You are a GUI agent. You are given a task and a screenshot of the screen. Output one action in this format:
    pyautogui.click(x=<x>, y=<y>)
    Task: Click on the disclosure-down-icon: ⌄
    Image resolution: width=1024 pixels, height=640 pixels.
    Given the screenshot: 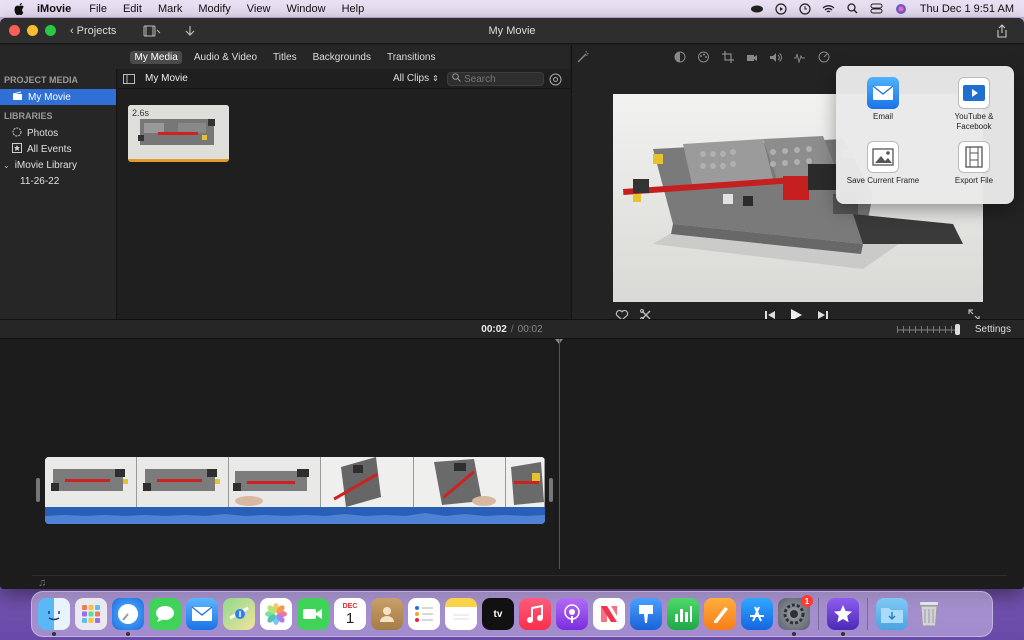 What is the action you would take?
    pyautogui.click(x=6, y=165)
    